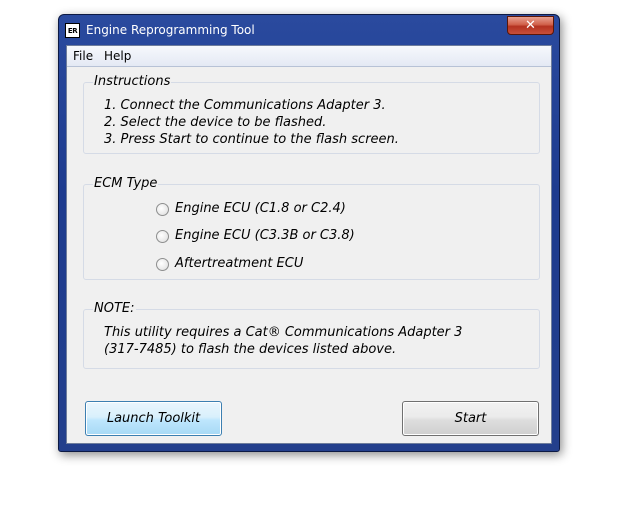 The width and height of the screenshot is (636, 507). Describe the element at coordinates (470, 418) in the screenshot. I see `start-button: Start` at that location.